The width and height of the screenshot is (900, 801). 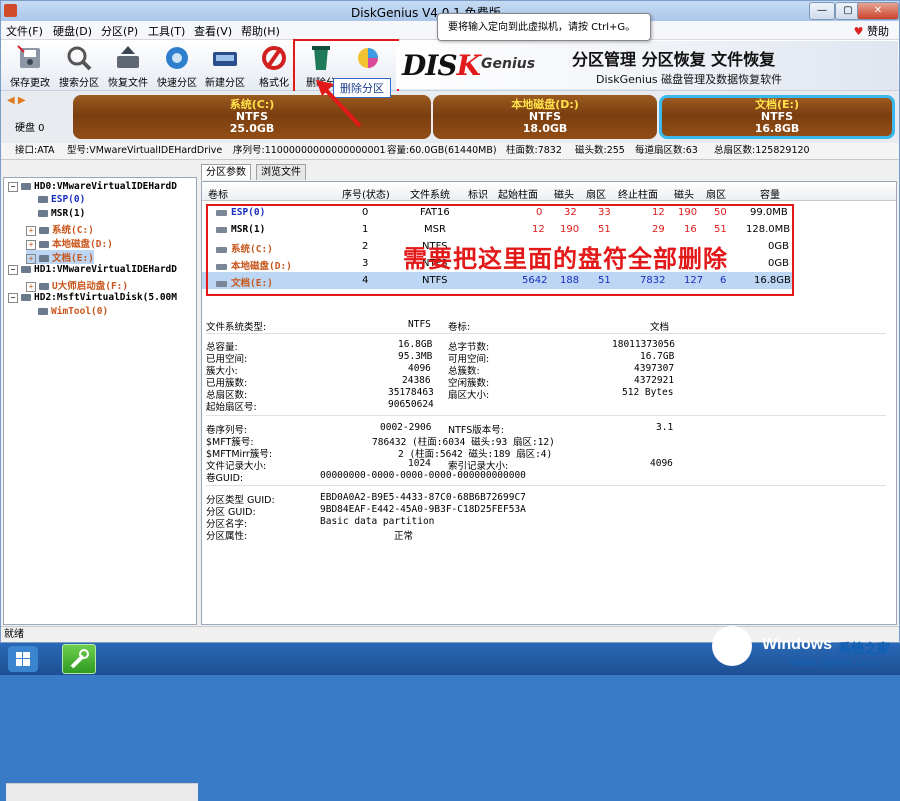 I want to click on search-icon, so click(x=79, y=58).